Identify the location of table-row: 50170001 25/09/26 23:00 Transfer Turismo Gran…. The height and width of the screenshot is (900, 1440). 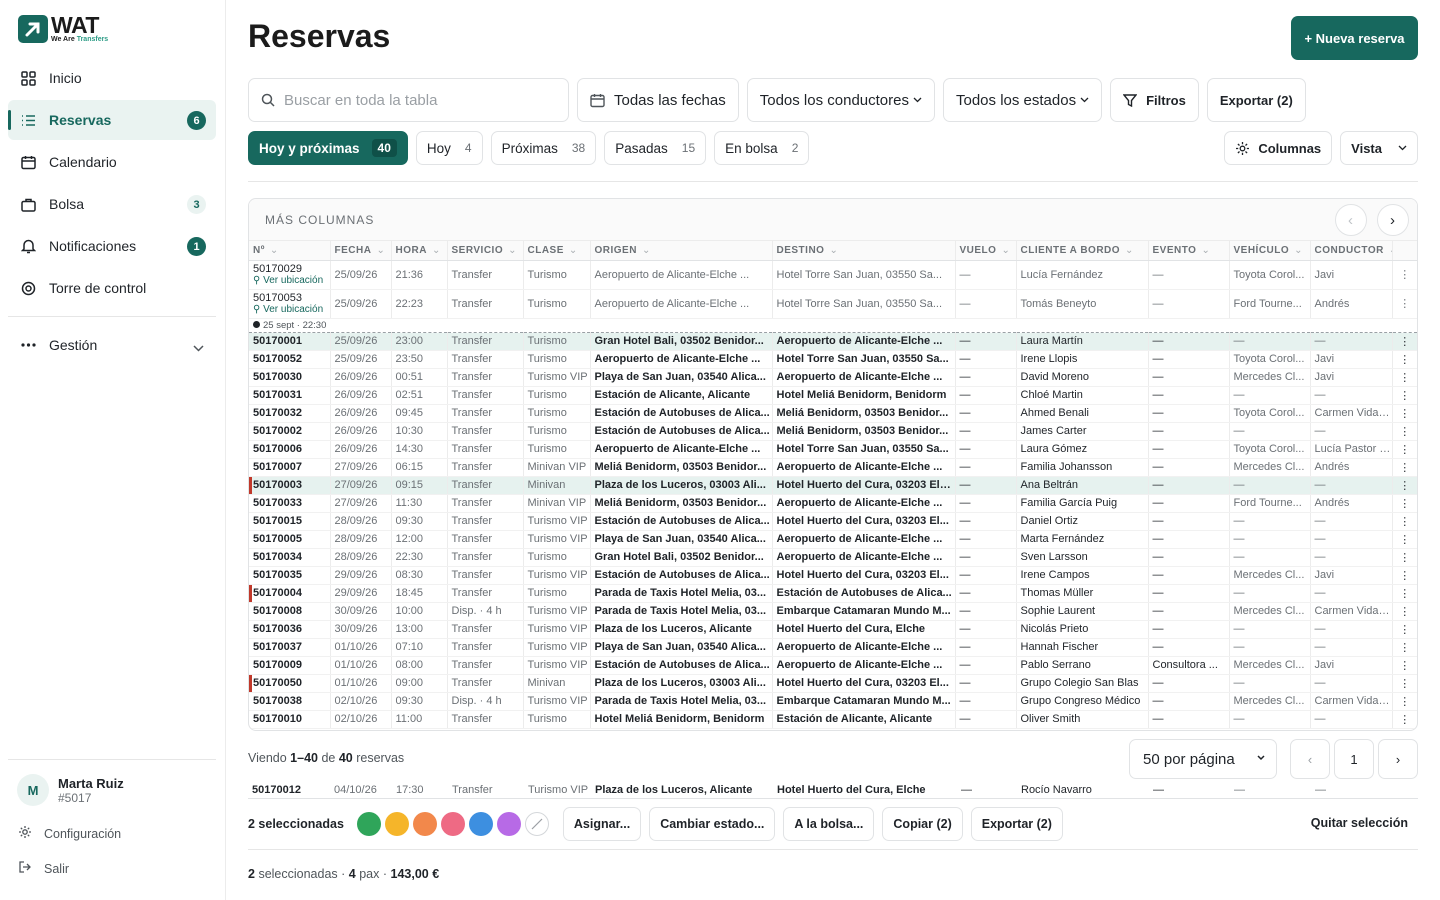
(833, 341).